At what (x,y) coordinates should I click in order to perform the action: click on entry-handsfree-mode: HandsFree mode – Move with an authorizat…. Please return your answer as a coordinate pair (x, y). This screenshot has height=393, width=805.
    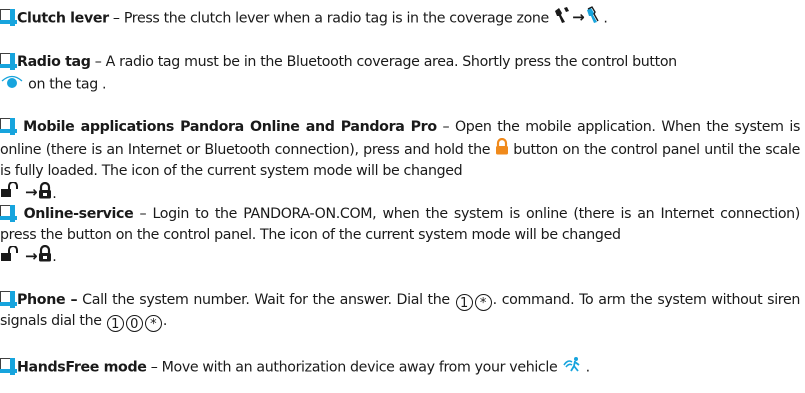
    Looking at the image, I should click on (400, 367).